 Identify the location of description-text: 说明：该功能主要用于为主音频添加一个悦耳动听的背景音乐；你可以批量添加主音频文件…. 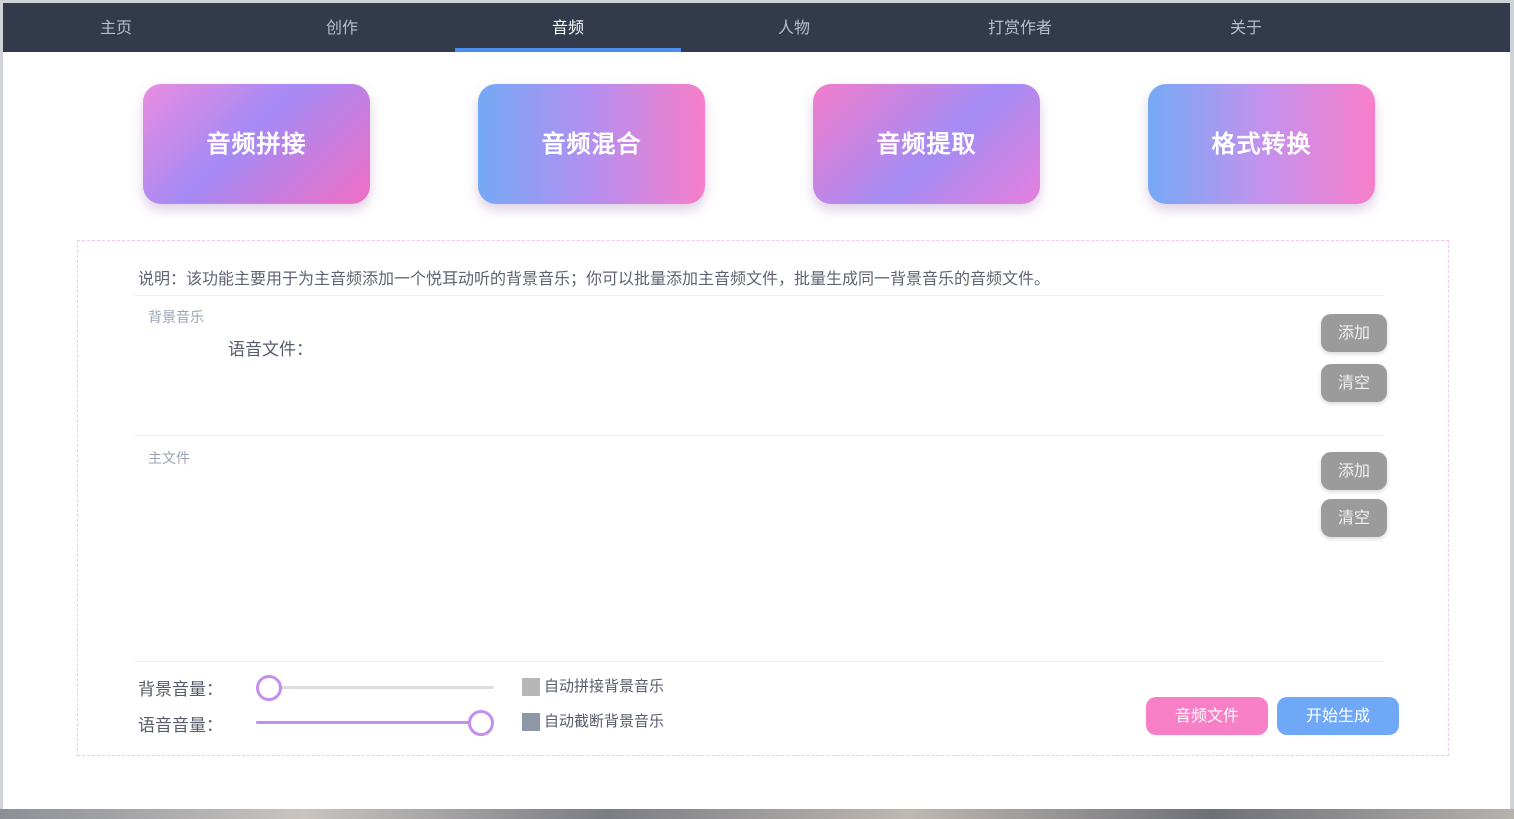
(594, 278).